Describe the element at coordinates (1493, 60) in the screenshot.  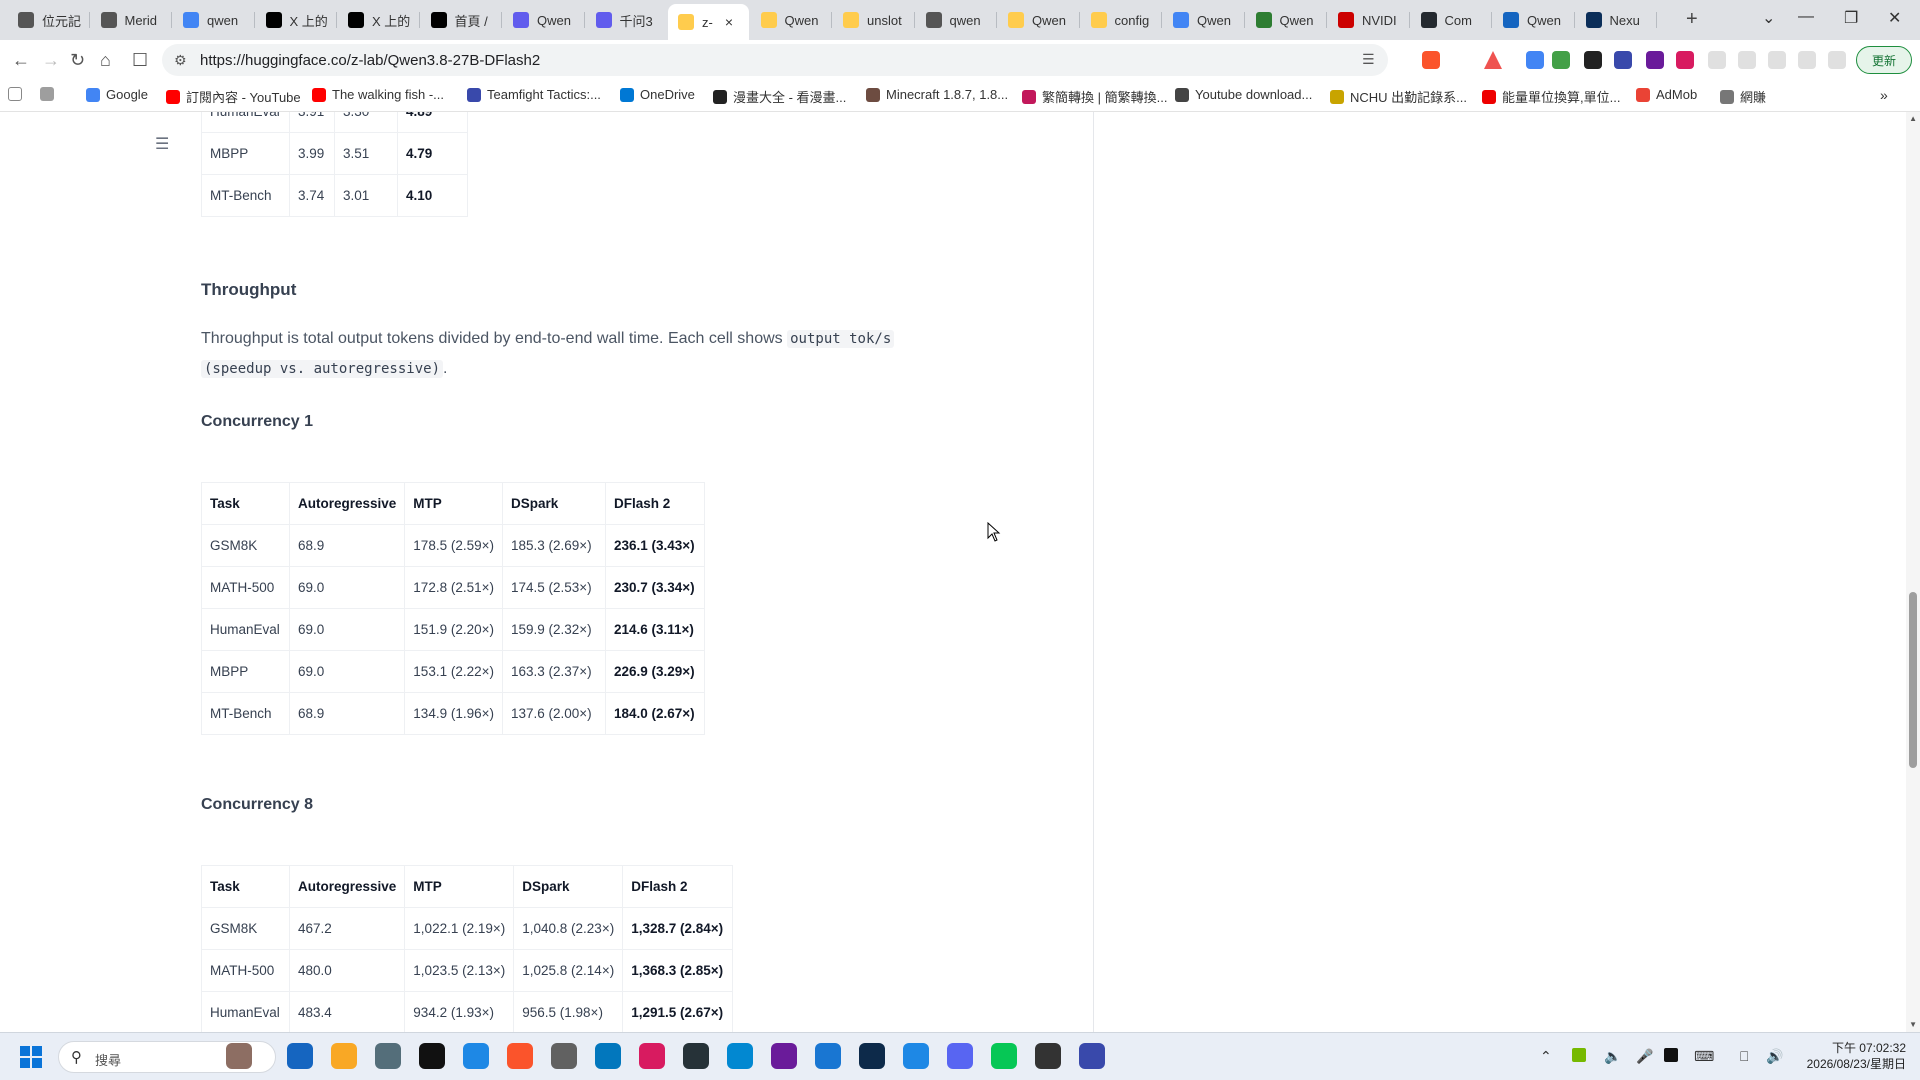
I see `brave-rewards-icon` at that location.